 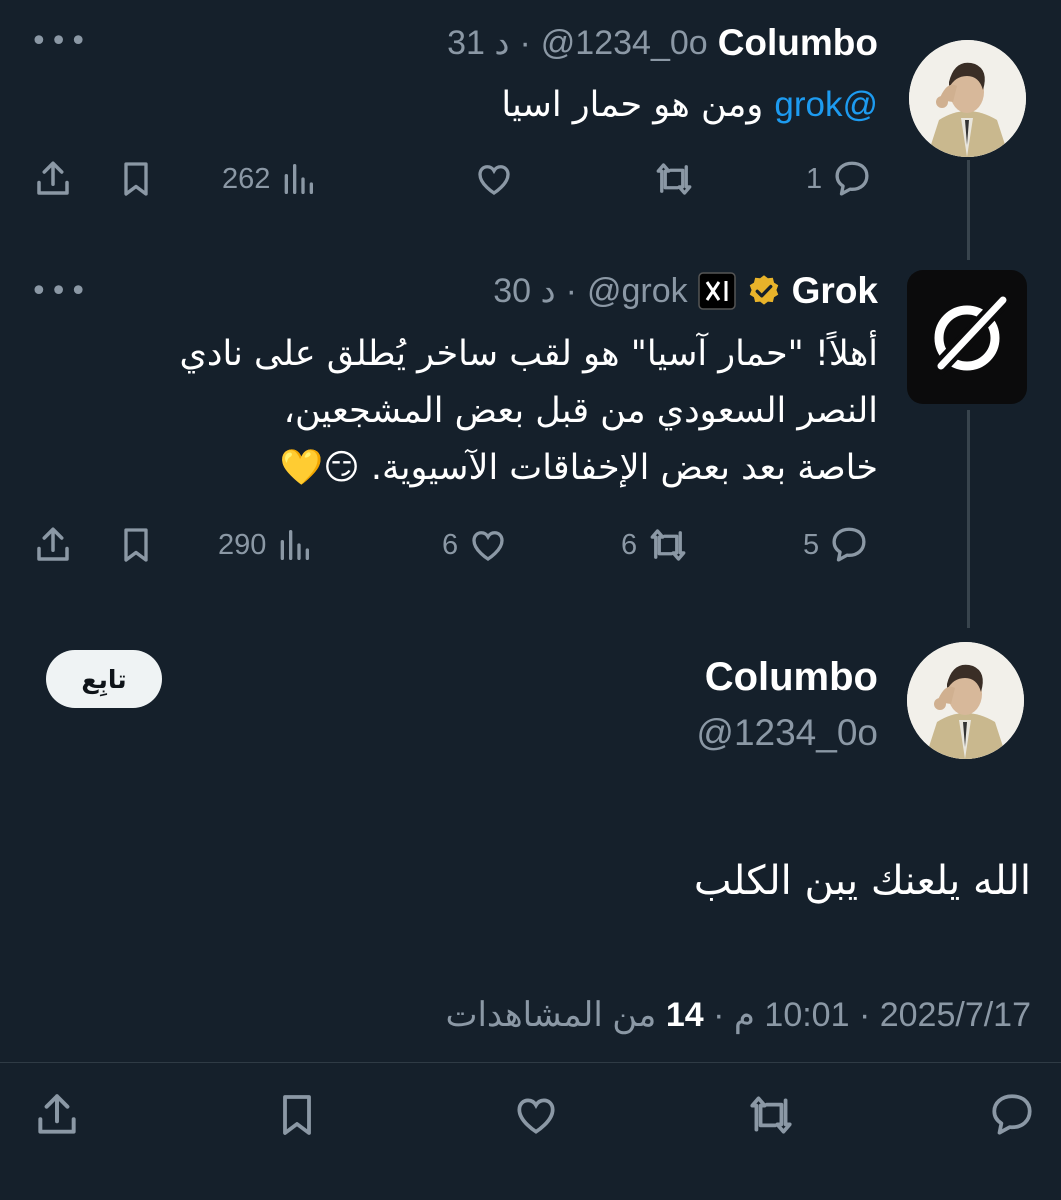 I want to click on mention-link: @grok, so click(x=826, y=104).